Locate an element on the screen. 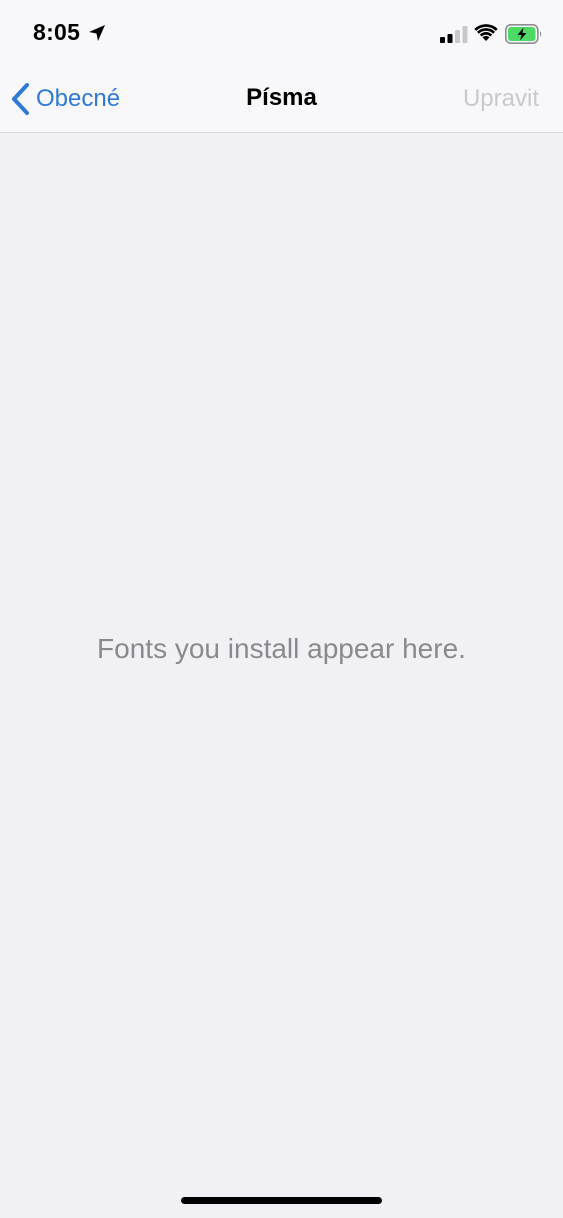  battery-charging-icon is located at coordinates (523, 34).